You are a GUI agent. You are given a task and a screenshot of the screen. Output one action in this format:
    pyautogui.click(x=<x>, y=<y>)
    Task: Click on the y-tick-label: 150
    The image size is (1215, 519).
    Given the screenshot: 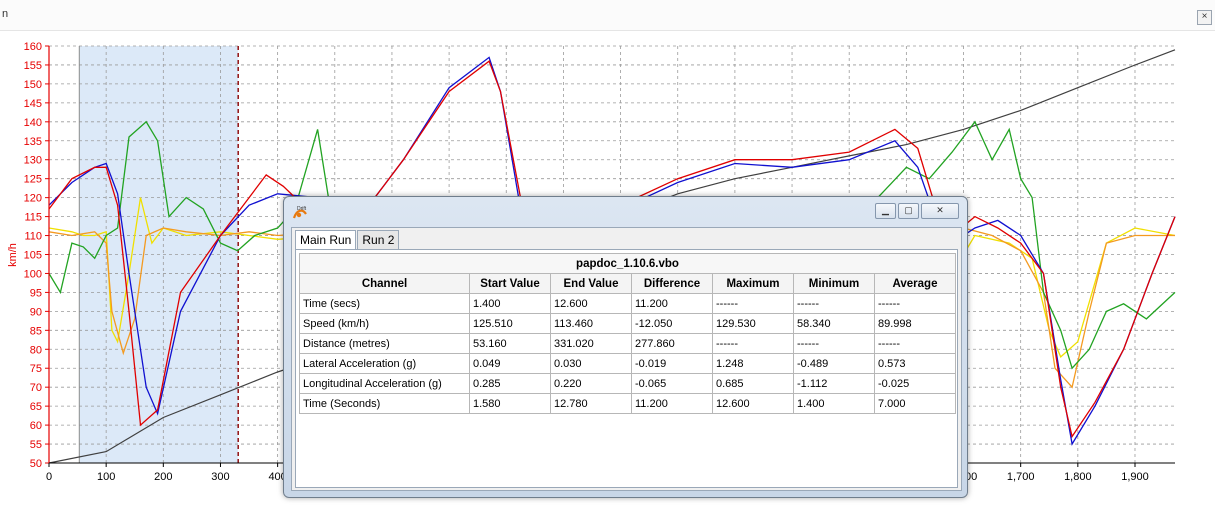 What is the action you would take?
    pyautogui.click(x=33, y=85)
    